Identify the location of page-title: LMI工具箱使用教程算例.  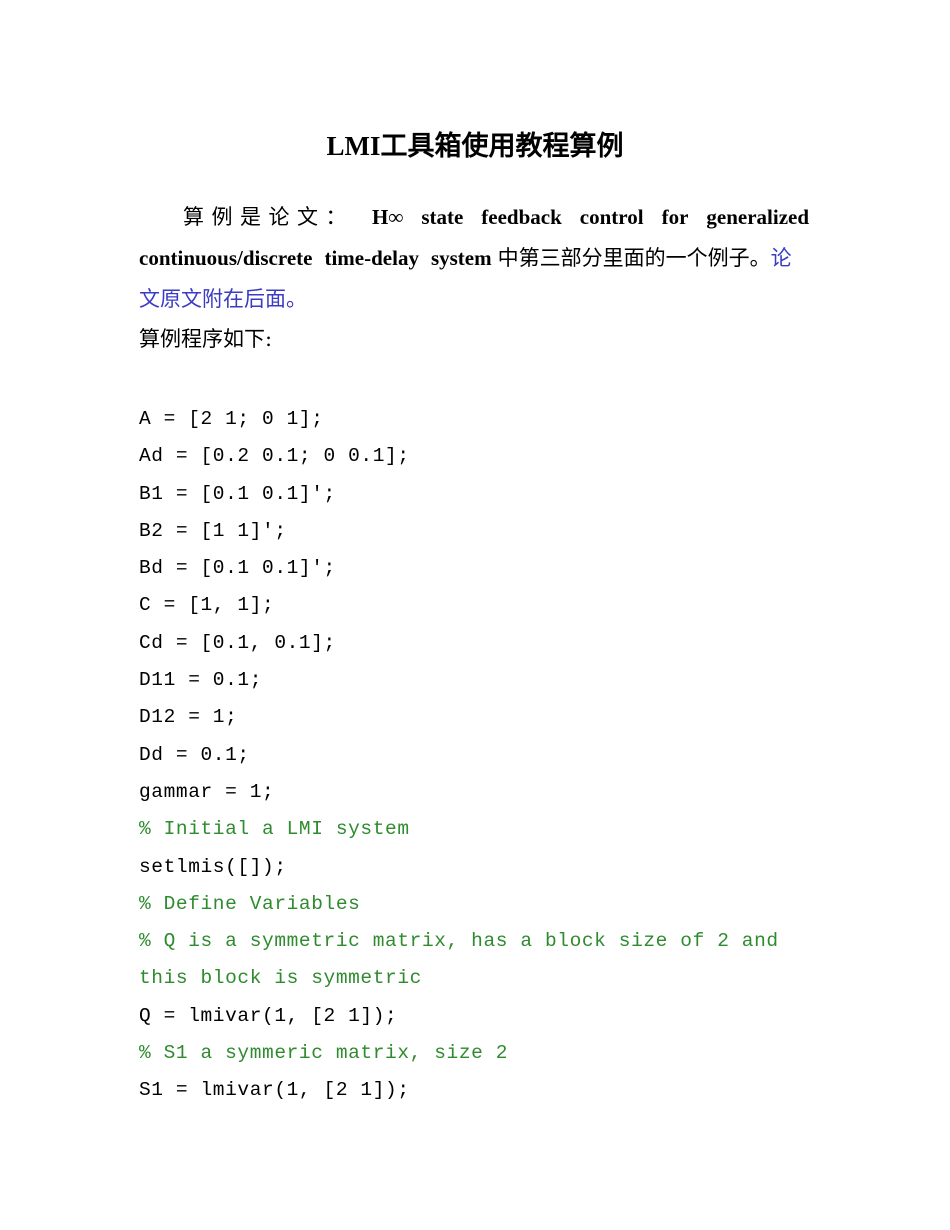
(475, 146).